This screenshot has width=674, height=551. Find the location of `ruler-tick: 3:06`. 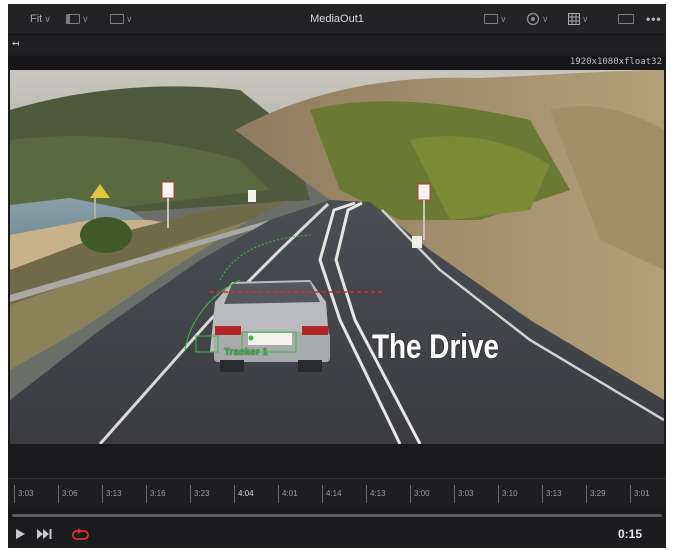

ruler-tick: 3:06 is located at coordinates (68, 494).